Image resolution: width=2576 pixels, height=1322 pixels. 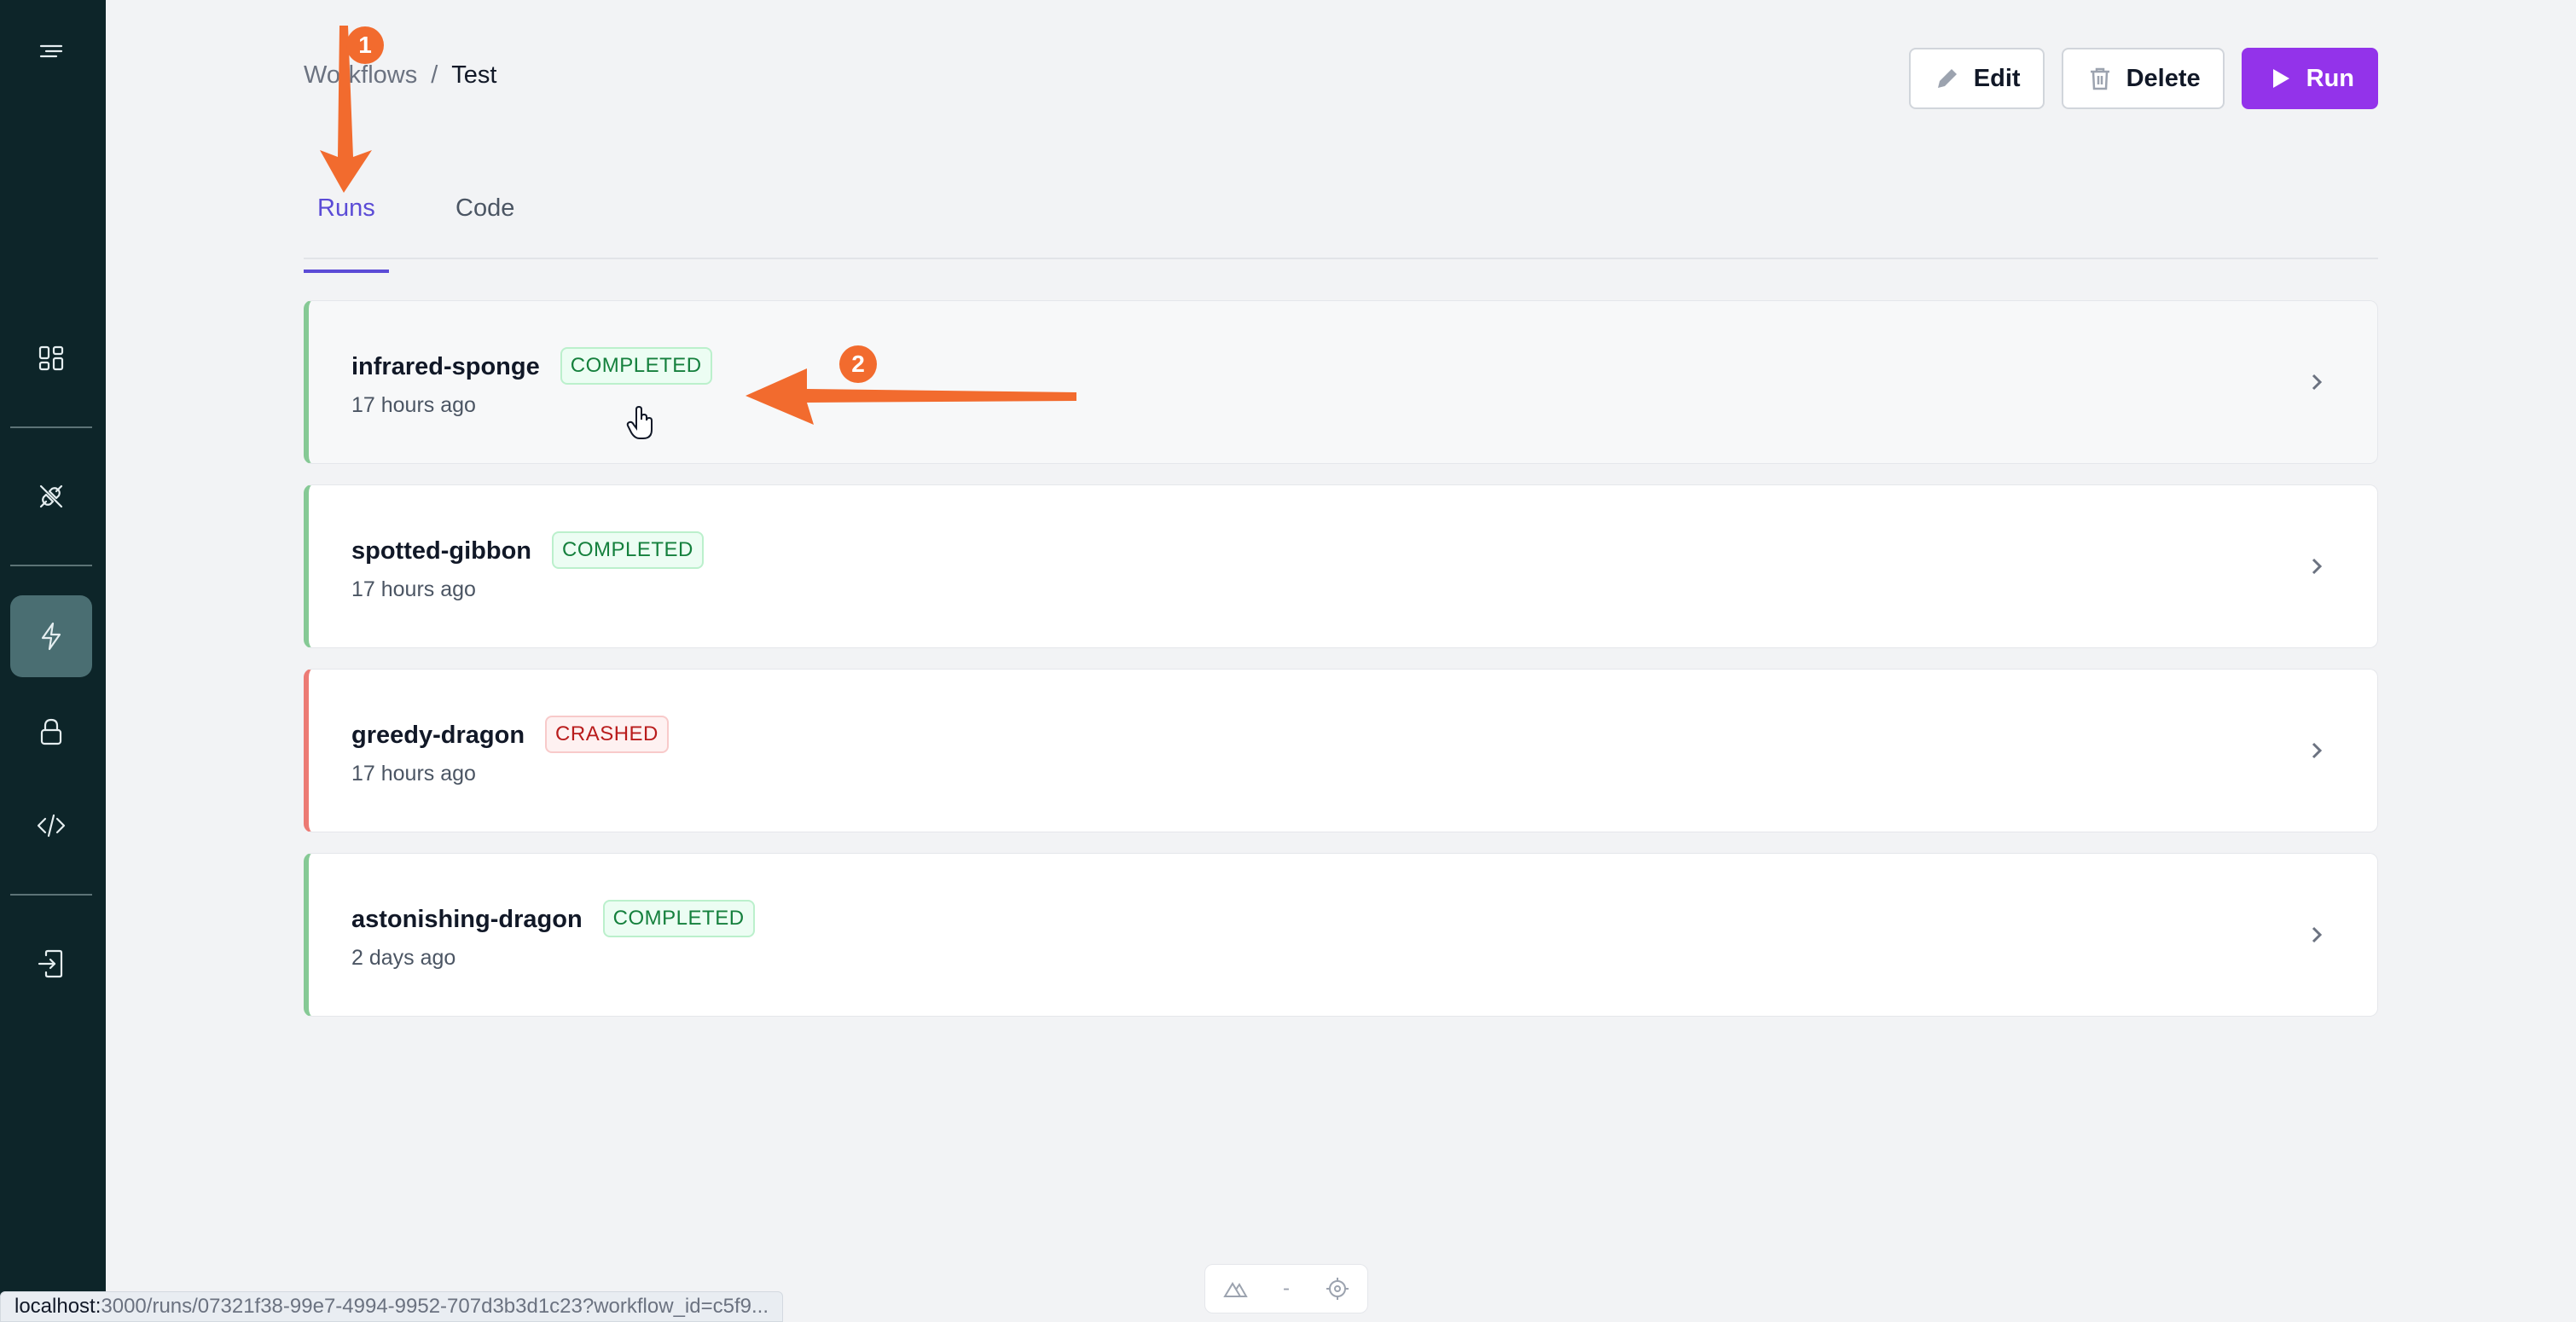 What do you see at coordinates (1947, 78) in the screenshot?
I see `pencil-icon` at bounding box center [1947, 78].